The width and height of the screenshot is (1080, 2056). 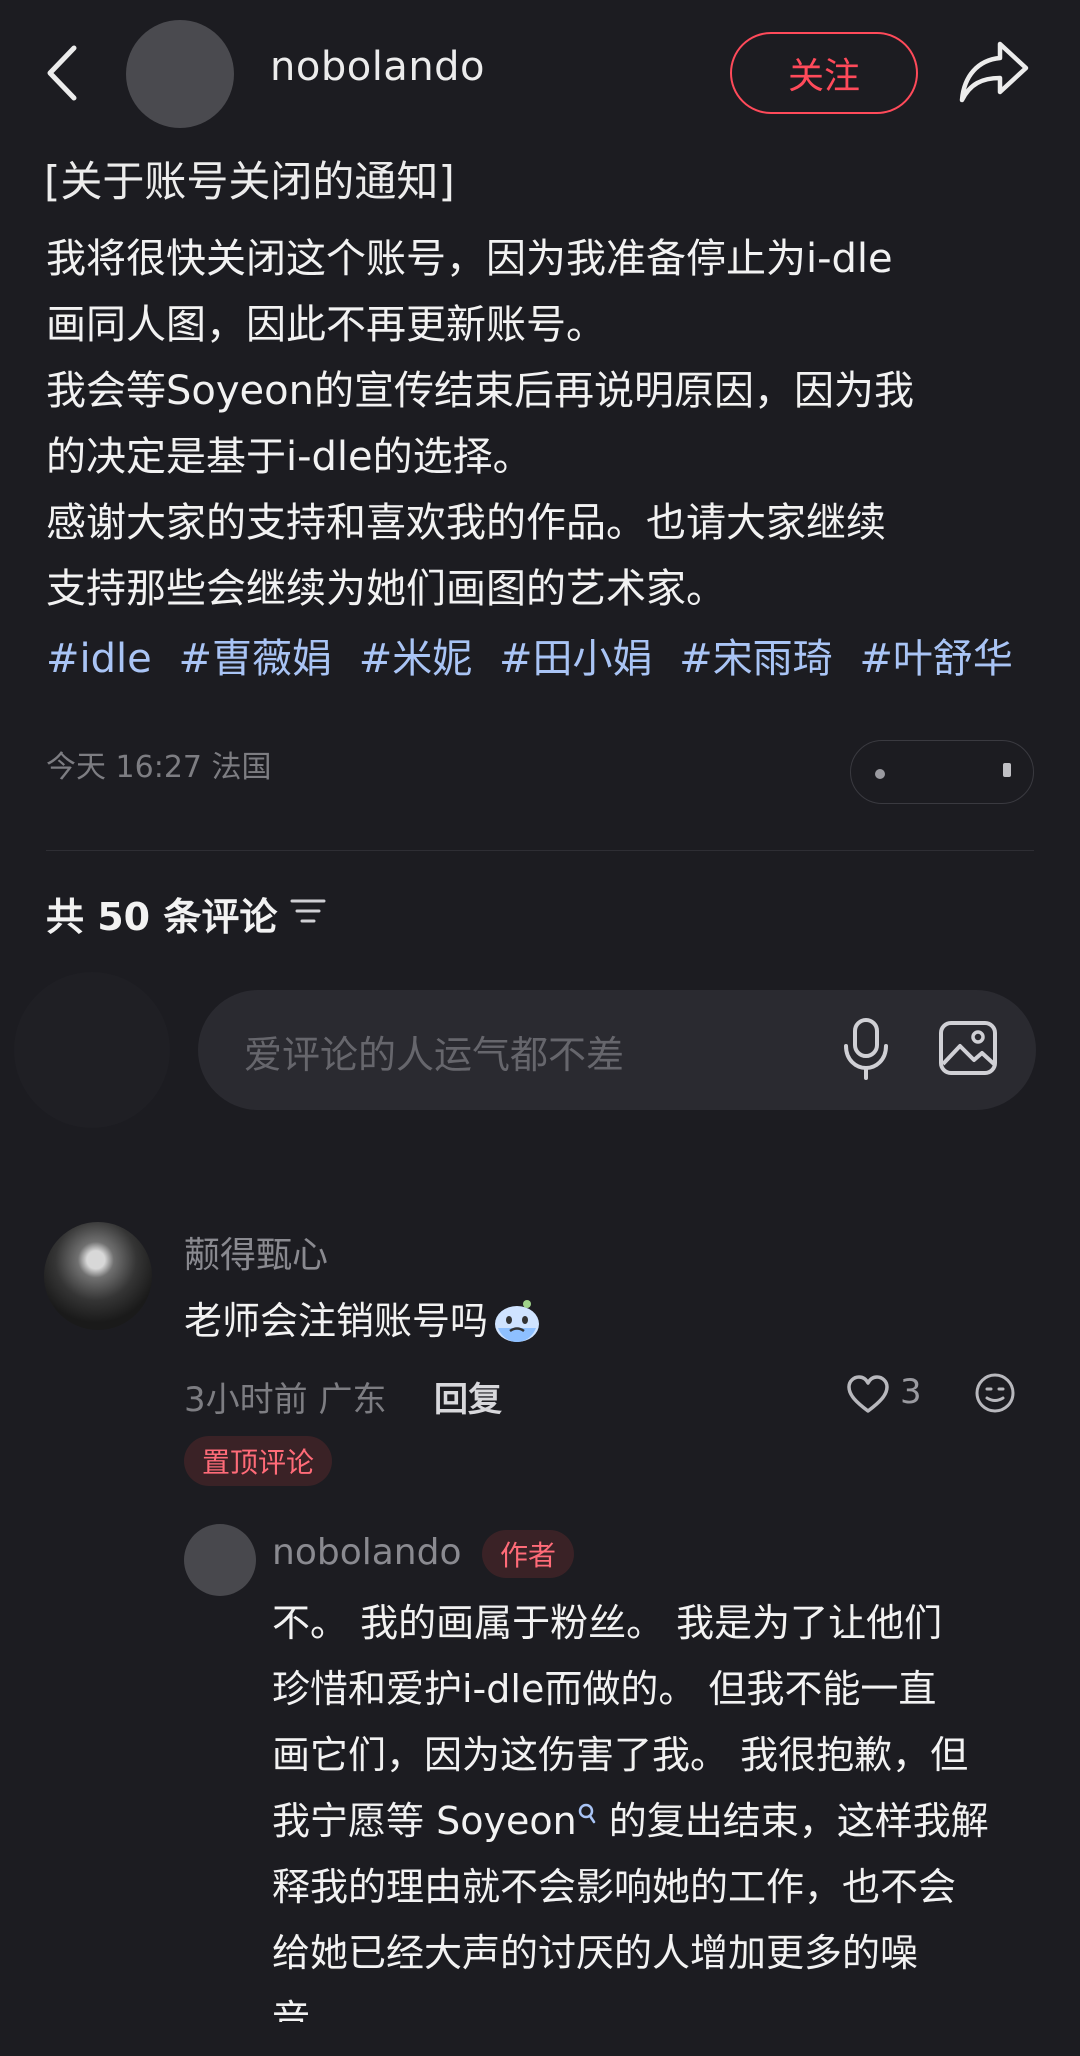 What do you see at coordinates (386, 589) in the screenshot?
I see `post-body-line: 支持那些会继续为她们画图的艺术家。` at bounding box center [386, 589].